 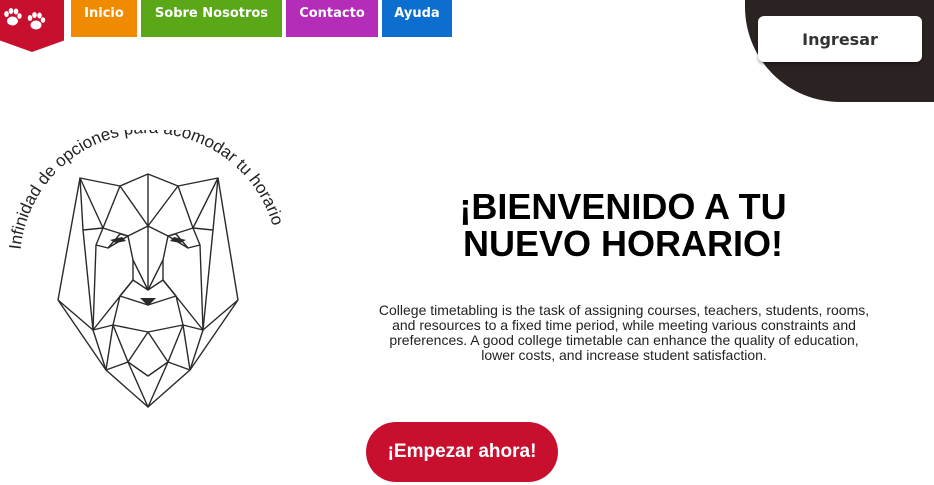 What do you see at coordinates (840, 39) in the screenshot?
I see `login-button: Ingresar` at bounding box center [840, 39].